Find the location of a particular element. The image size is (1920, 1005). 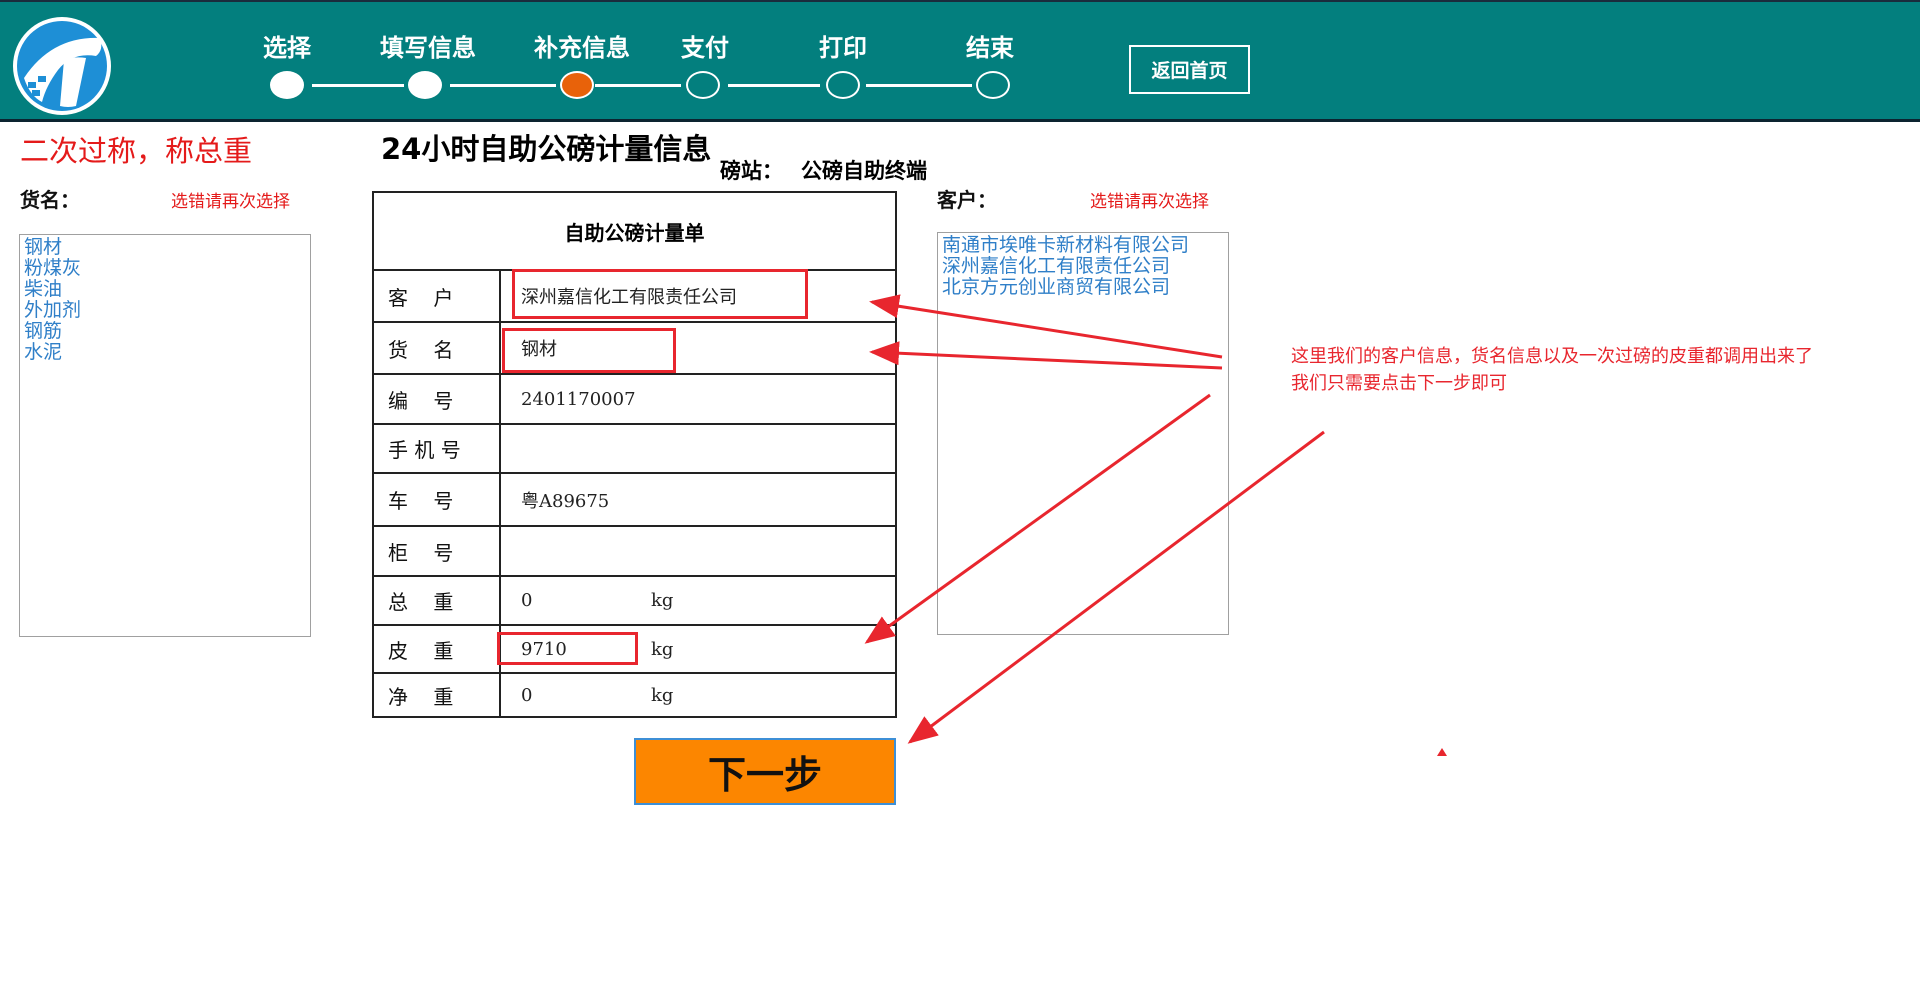

customer-label: 客户： is located at coordinates (967, 200).